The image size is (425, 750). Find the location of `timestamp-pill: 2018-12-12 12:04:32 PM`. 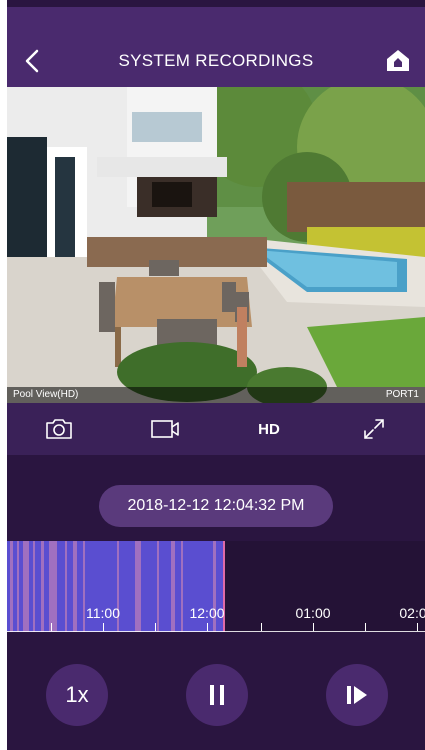

timestamp-pill: 2018-12-12 12:04:32 PM is located at coordinates (216, 506).